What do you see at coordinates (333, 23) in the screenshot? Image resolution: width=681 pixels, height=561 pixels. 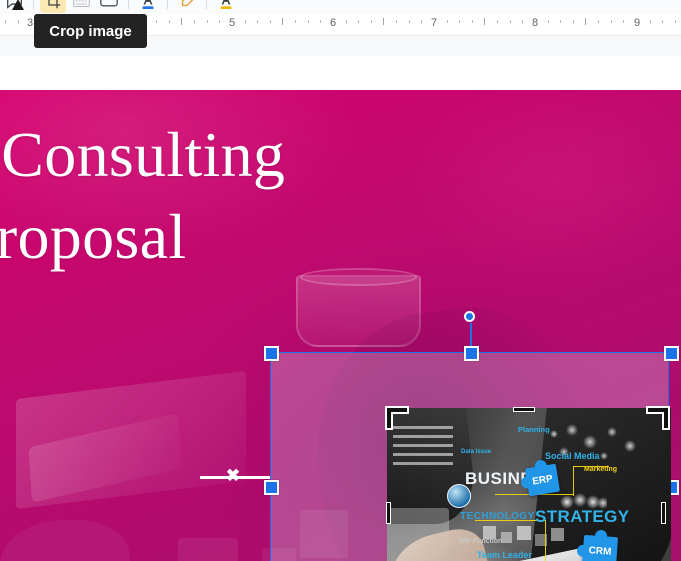 I see `ruler-number: 6` at bounding box center [333, 23].